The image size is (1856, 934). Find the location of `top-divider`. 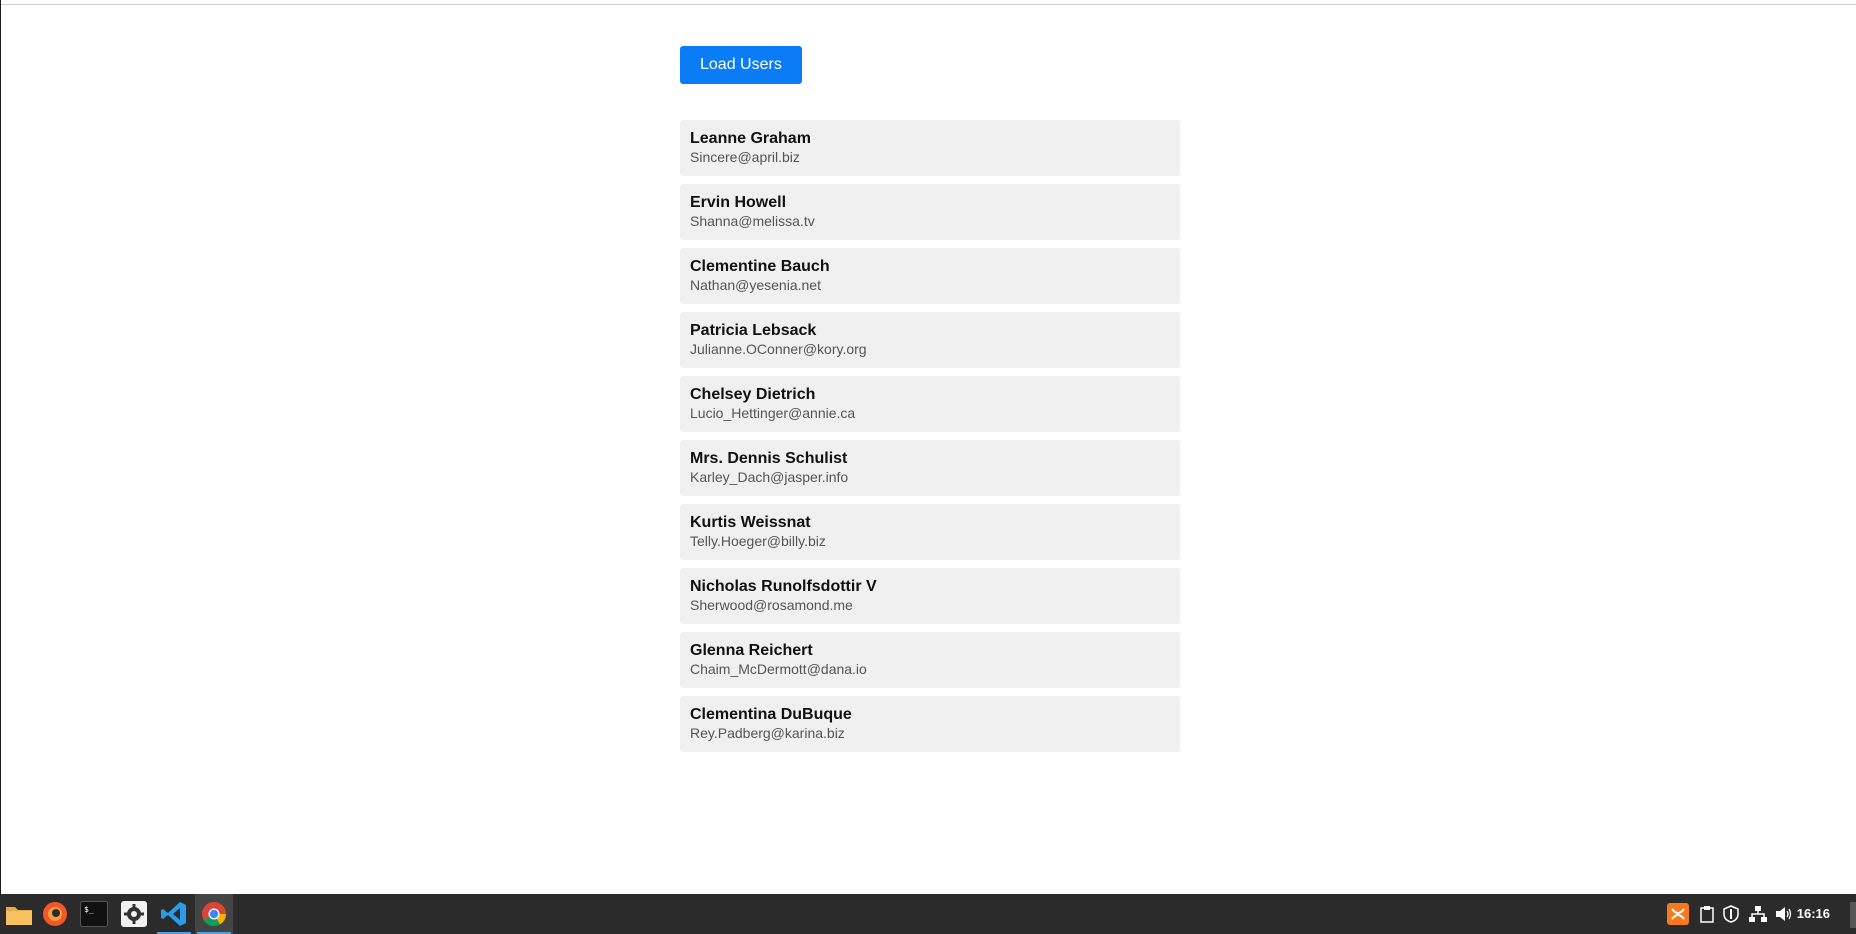

top-divider is located at coordinates (928, 4).